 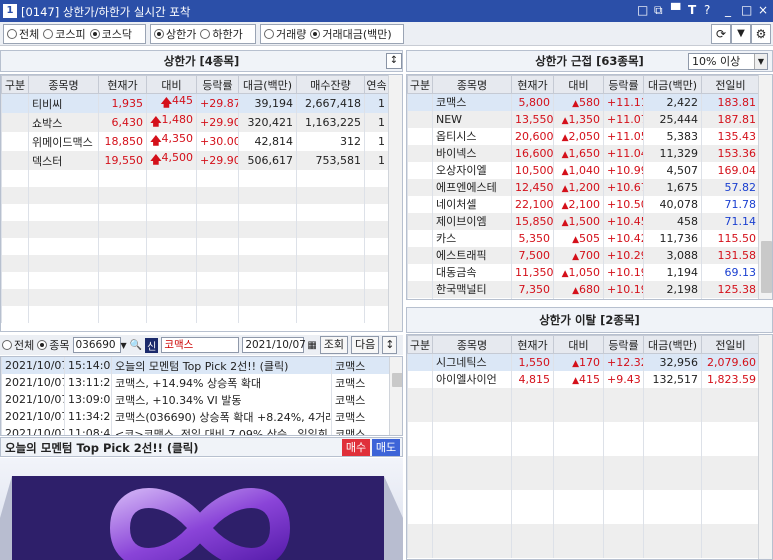 I want to click on table-row: 제이브이엠15,850▲1,500+10.4545871.14, so click(x=583, y=221).